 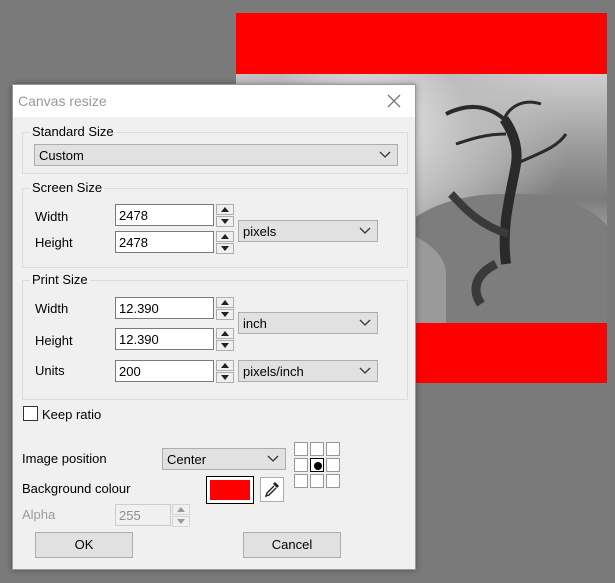 I want to click on image-position-label: Image position, so click(x=64, y=458).